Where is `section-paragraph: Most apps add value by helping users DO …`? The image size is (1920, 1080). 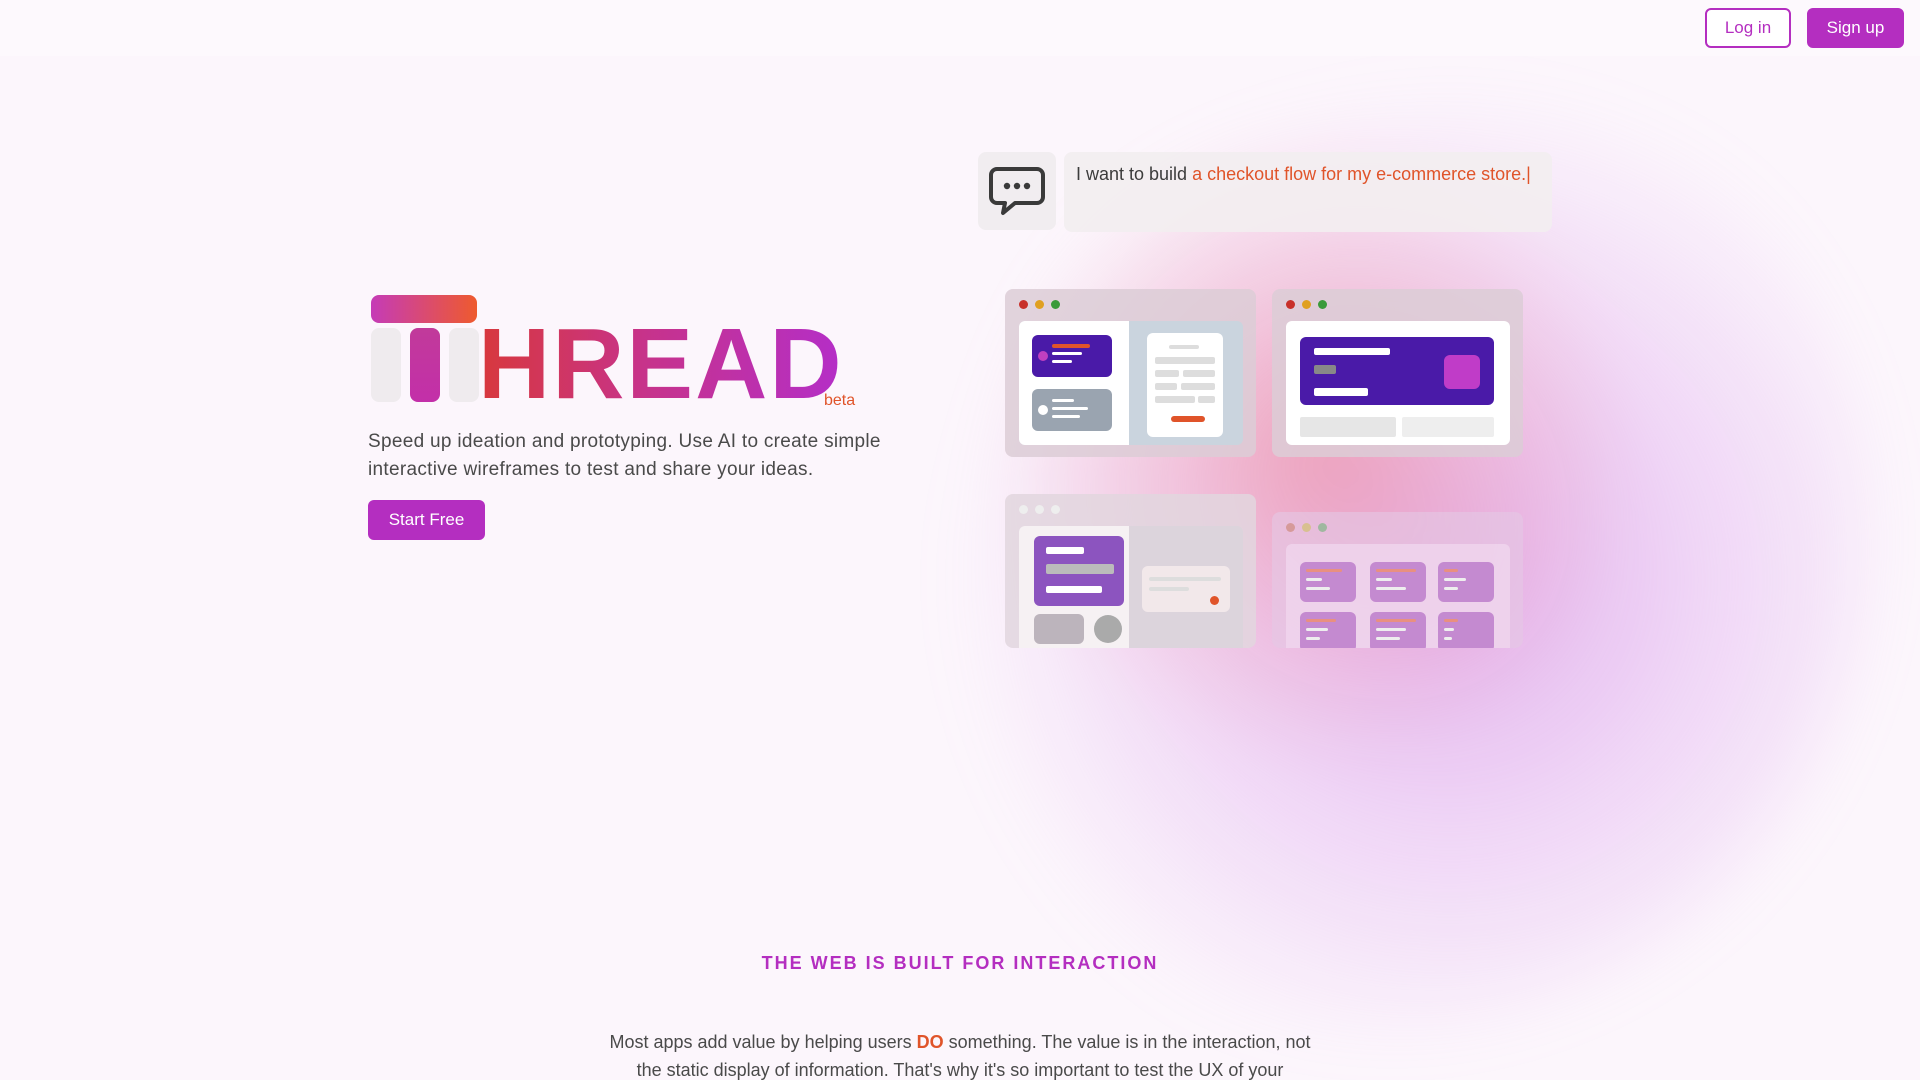 section-paragraph: Most apps add value by helping users DO … is located at coordinates (960, 1054).